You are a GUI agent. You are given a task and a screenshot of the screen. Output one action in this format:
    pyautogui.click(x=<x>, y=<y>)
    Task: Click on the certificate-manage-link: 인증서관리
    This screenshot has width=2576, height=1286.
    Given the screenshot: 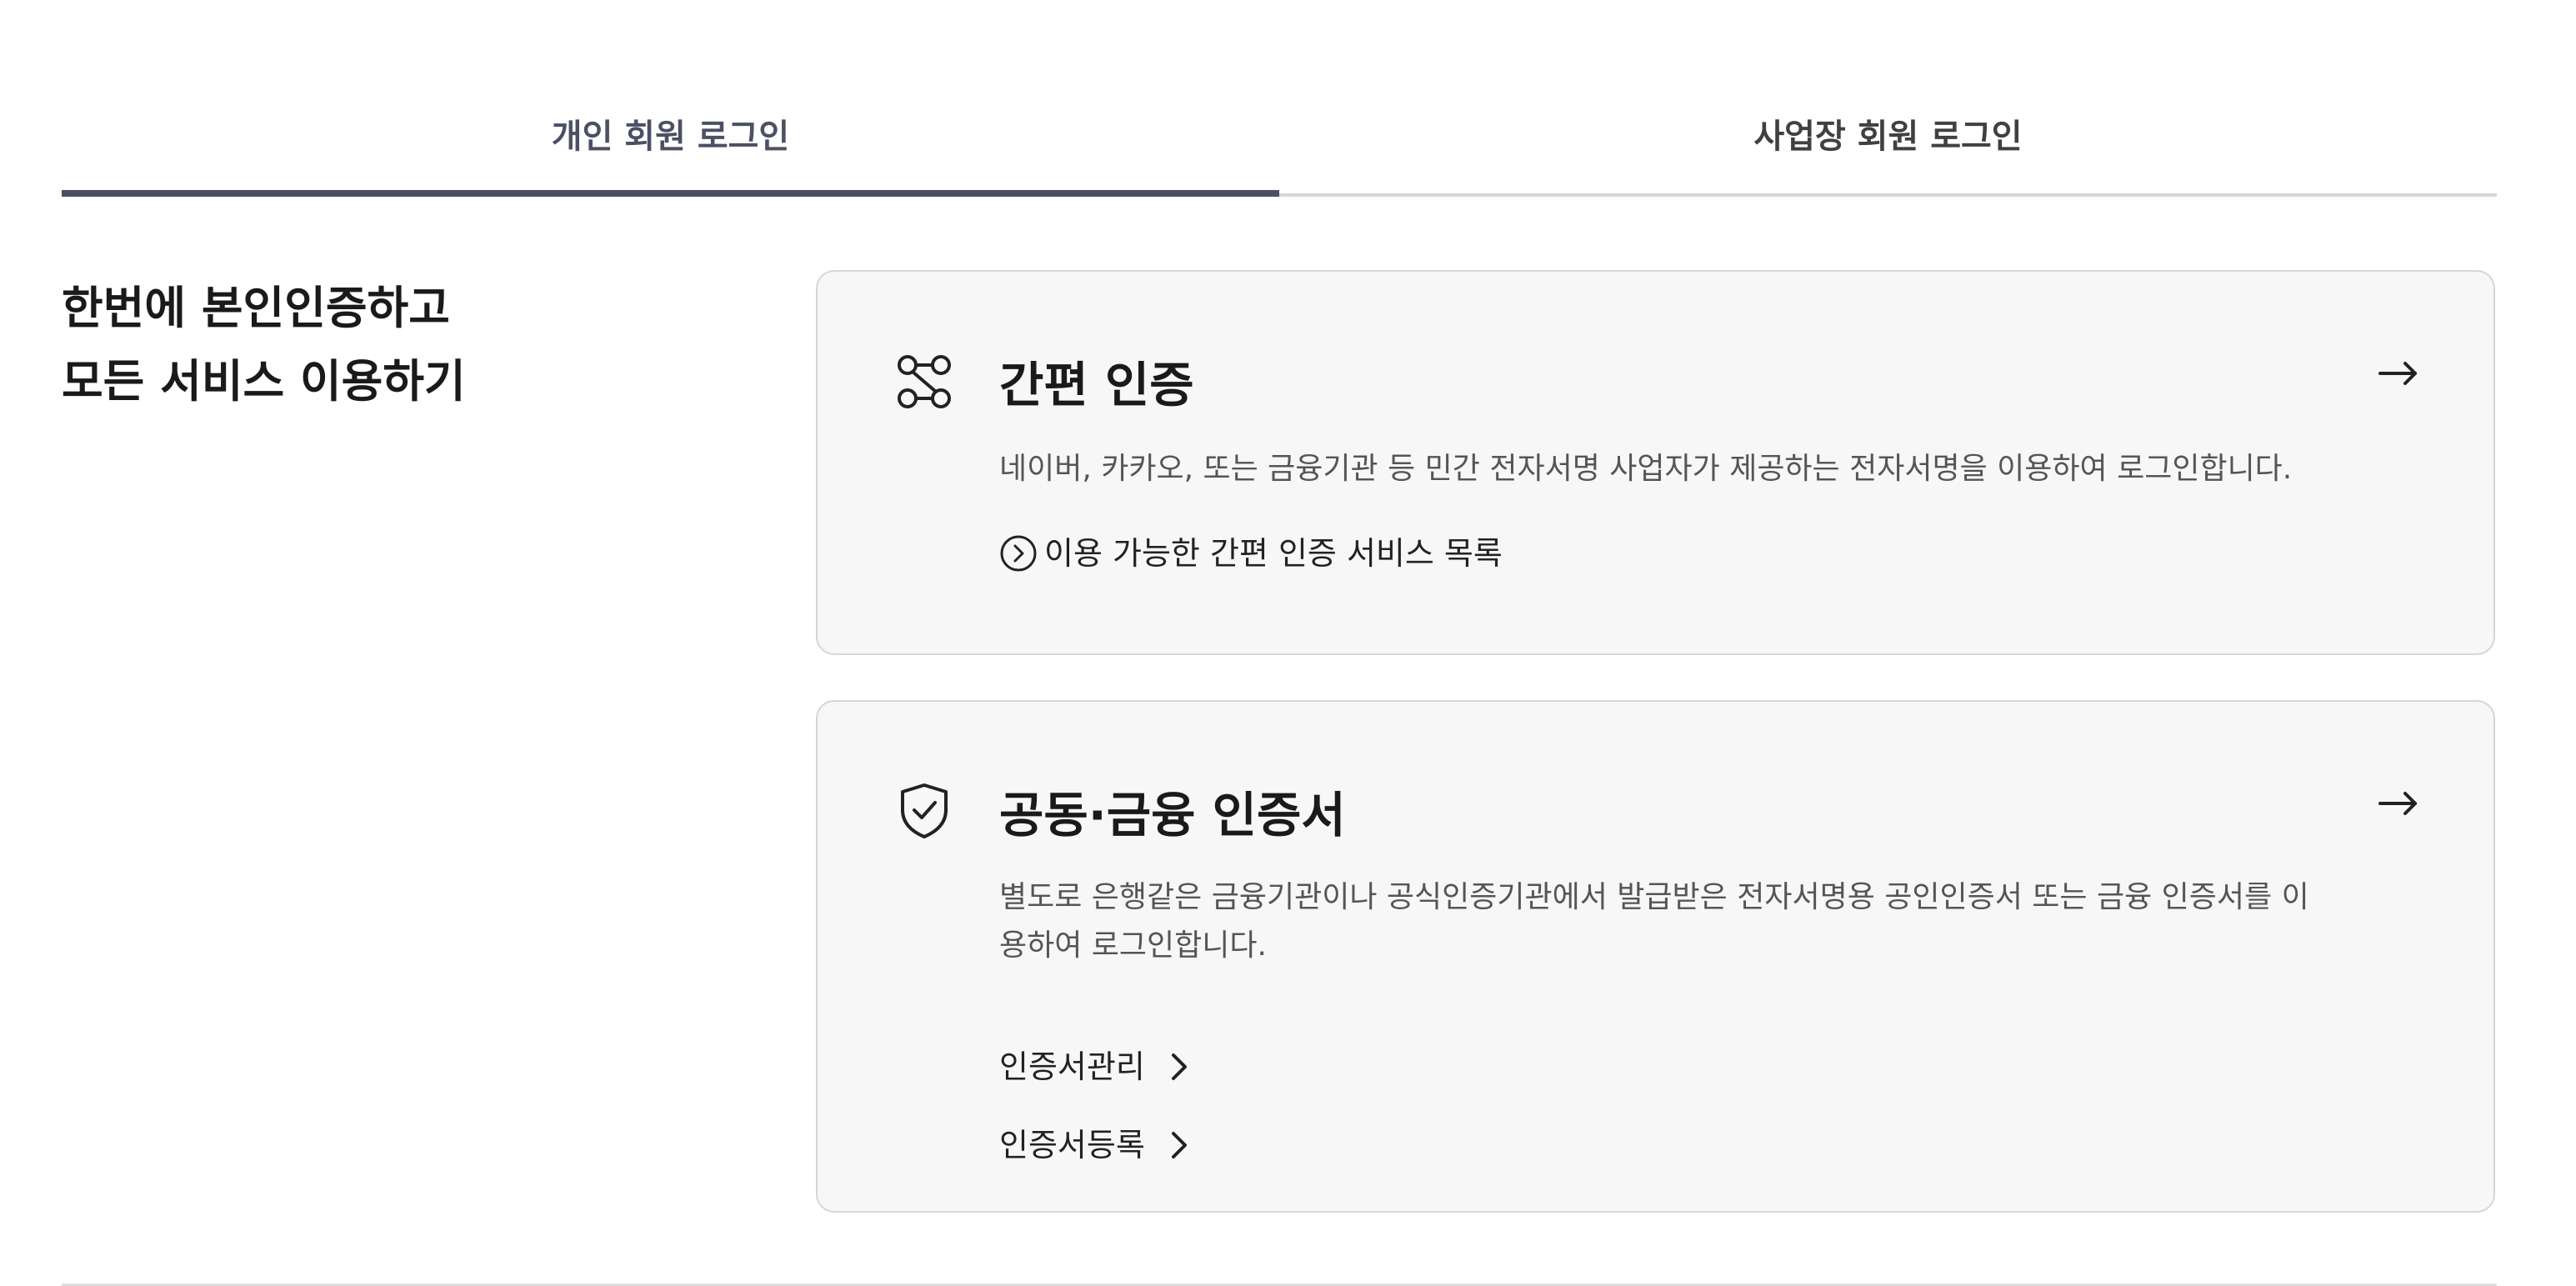 What is the action you would take?
    pyautogui.click(x=1096, y=1066)
    